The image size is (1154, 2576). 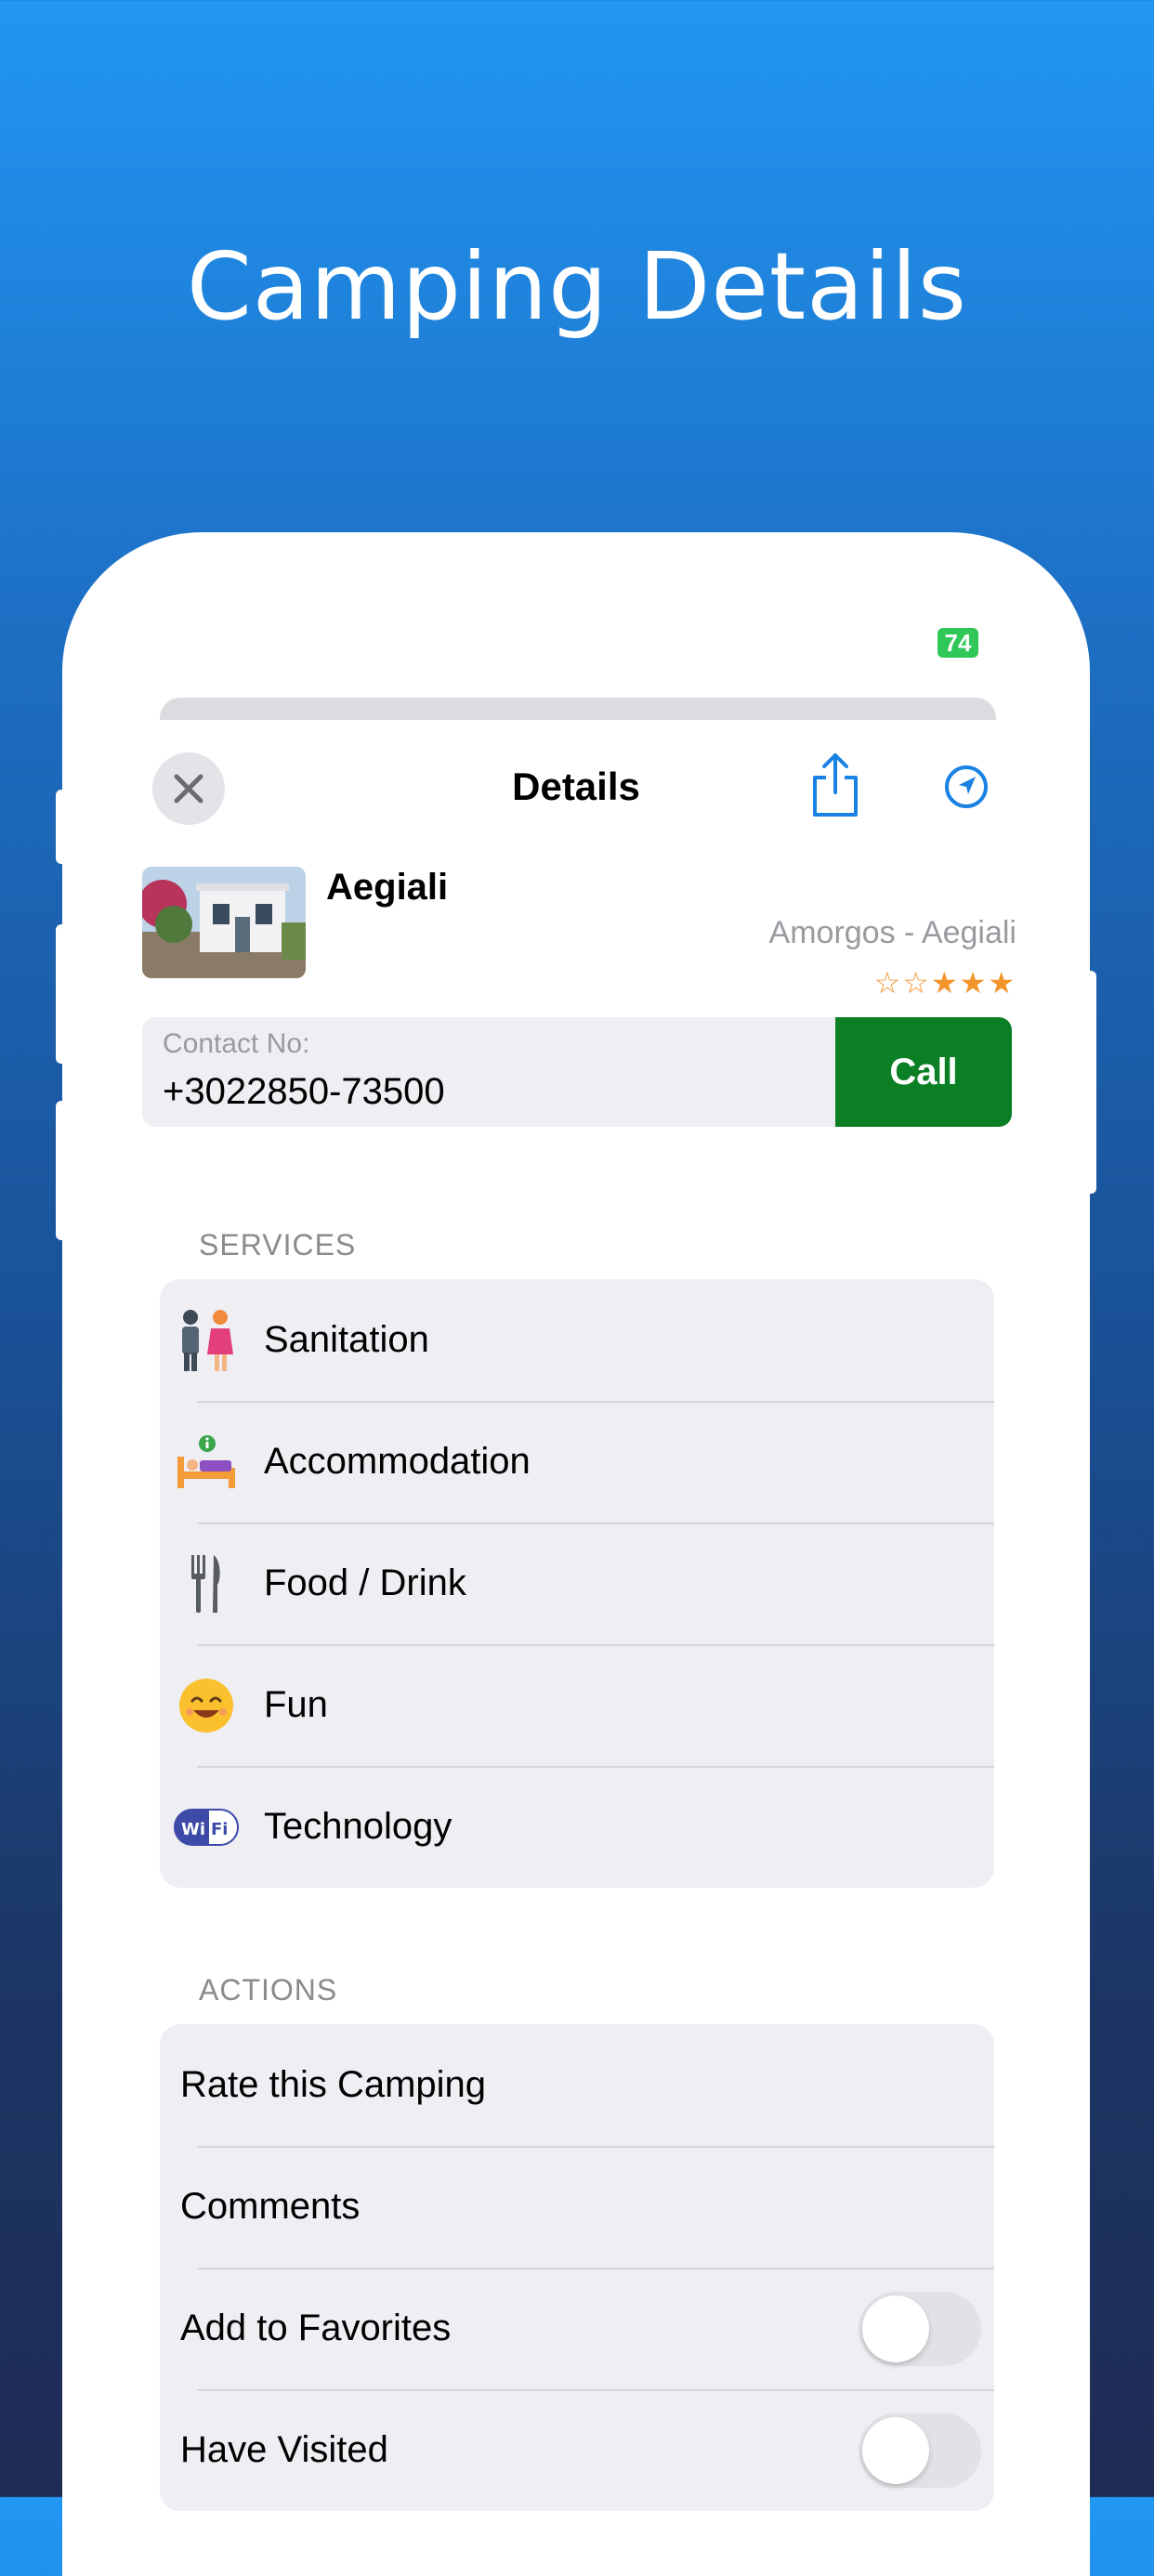 What do you see at coordinates (577, 2085) in the screenshot?
I see `rate-camping-row: Rate this Camping` at bounding box center [577, 2085].